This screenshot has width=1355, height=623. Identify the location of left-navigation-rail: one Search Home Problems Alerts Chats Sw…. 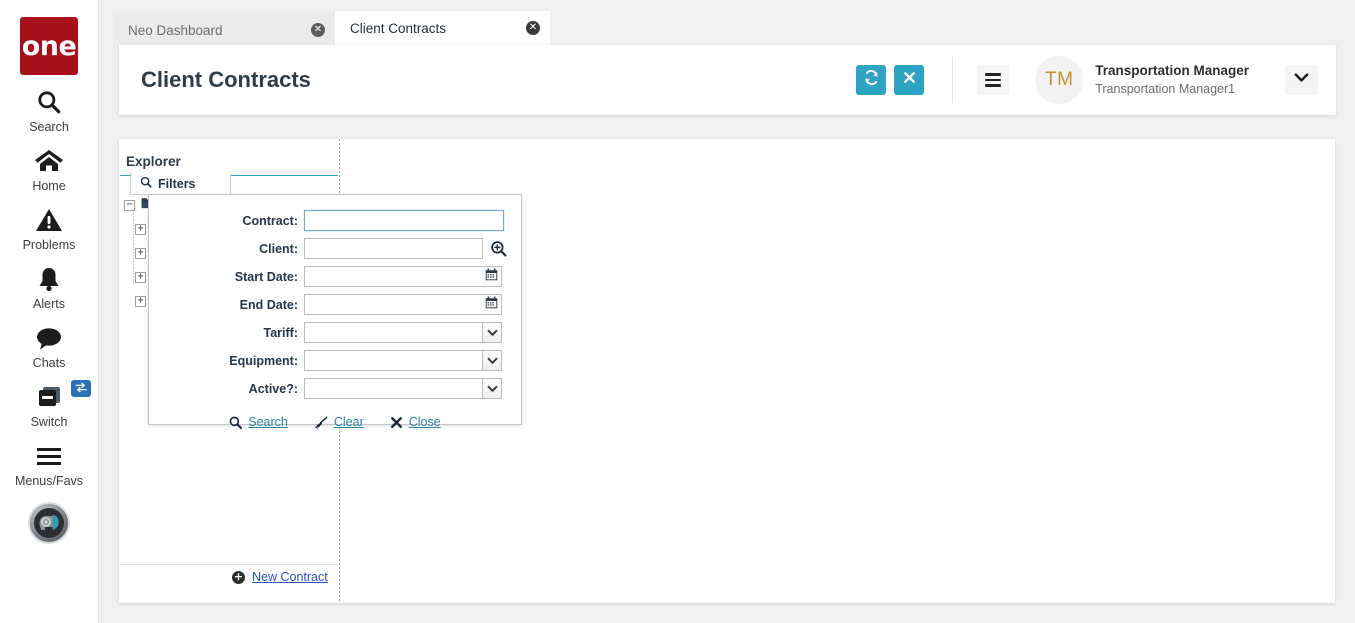
(49, 311).